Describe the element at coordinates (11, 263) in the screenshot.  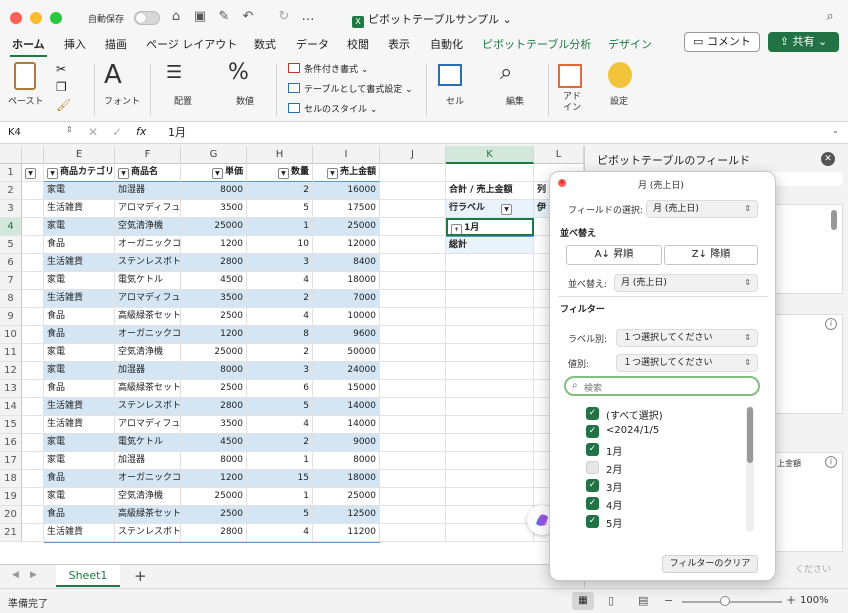
I see `row-header: 6` at that location.